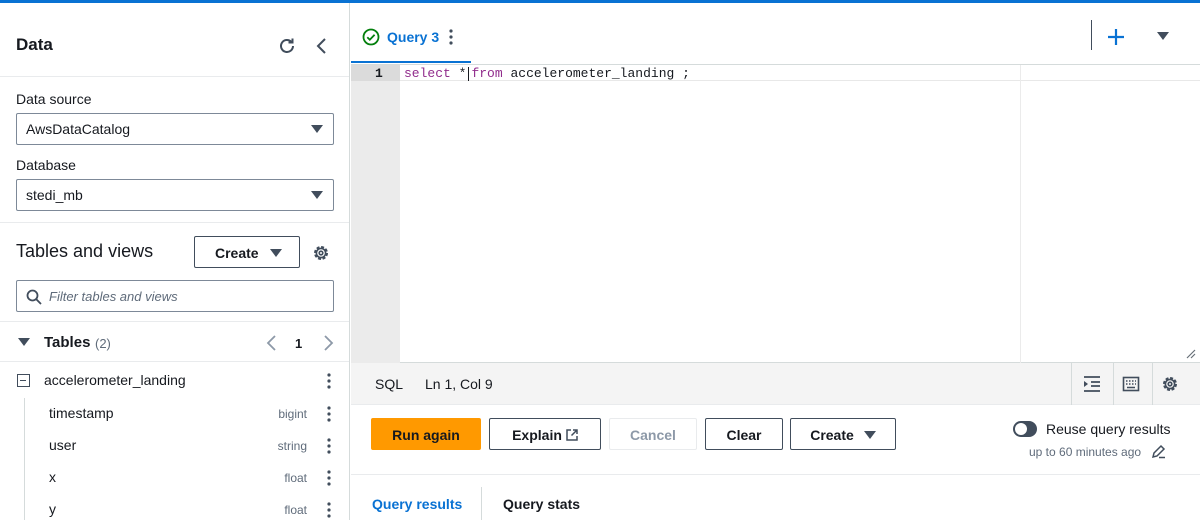 This screenshot has width=1200, height=520. I want to click on format-query-icon, so click(1092, 384).